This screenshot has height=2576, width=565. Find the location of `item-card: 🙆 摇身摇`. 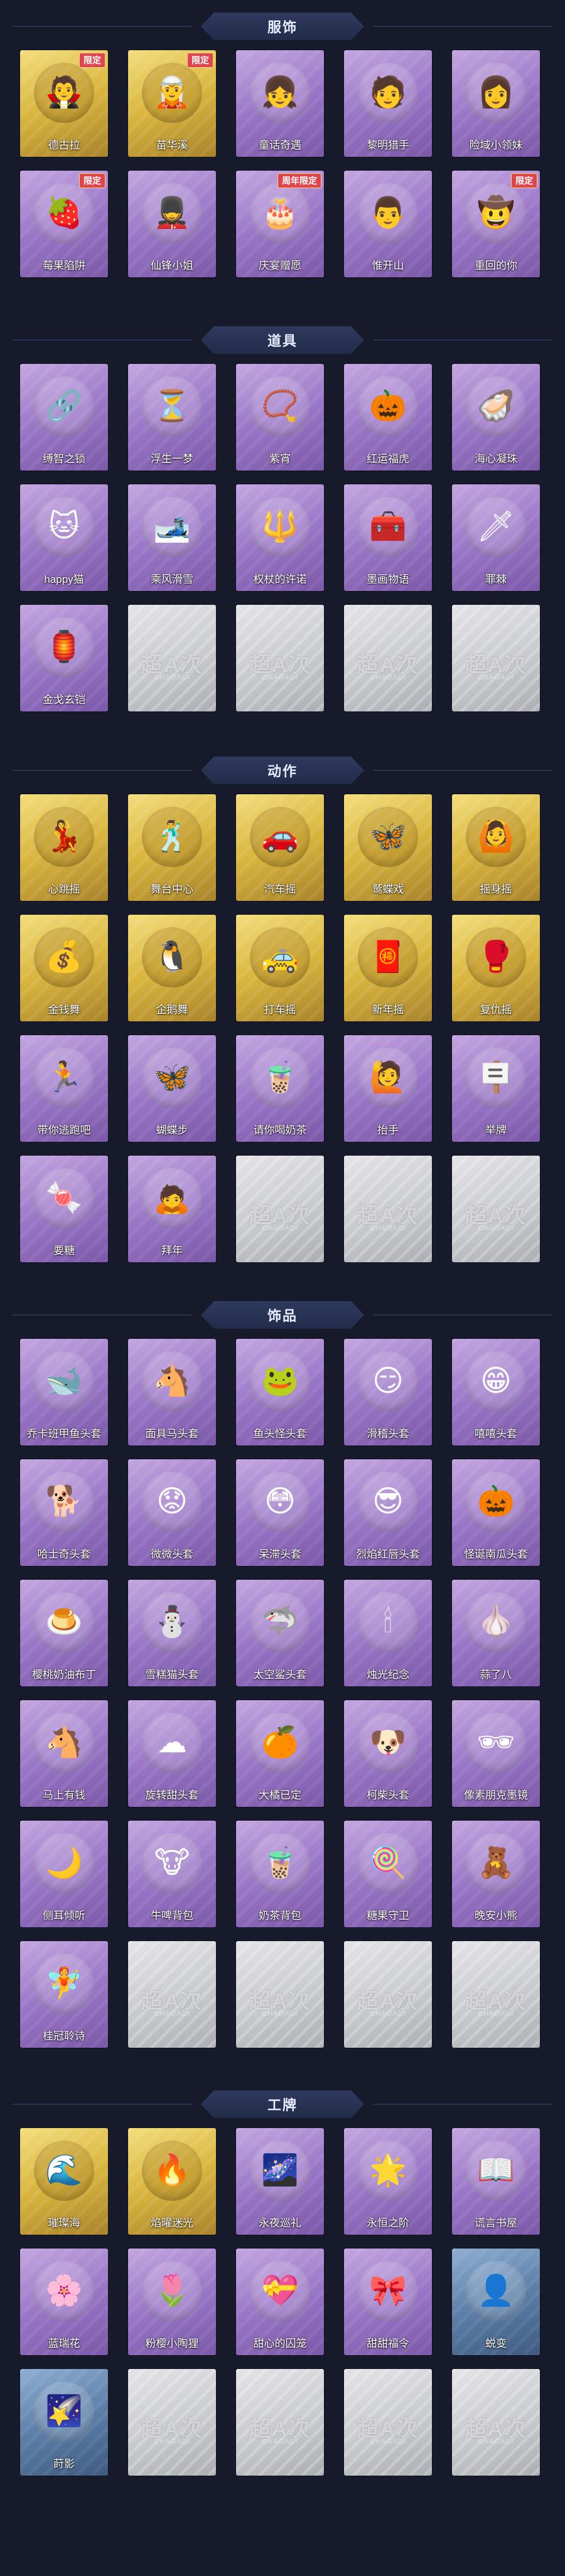

item-card: 🙆 摇身摇 is located at coordinates (496, 847).